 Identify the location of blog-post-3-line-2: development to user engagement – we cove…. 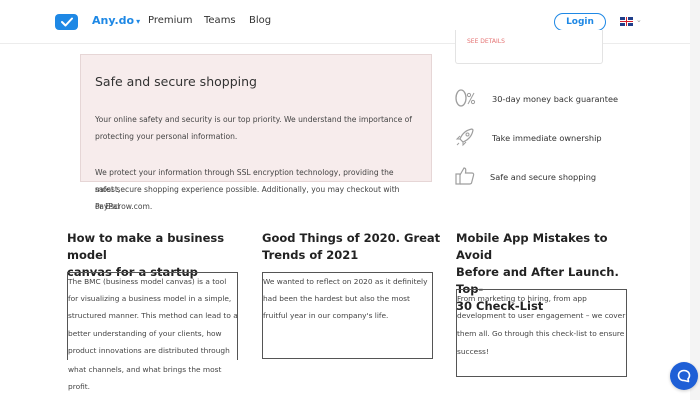
(541, 315).